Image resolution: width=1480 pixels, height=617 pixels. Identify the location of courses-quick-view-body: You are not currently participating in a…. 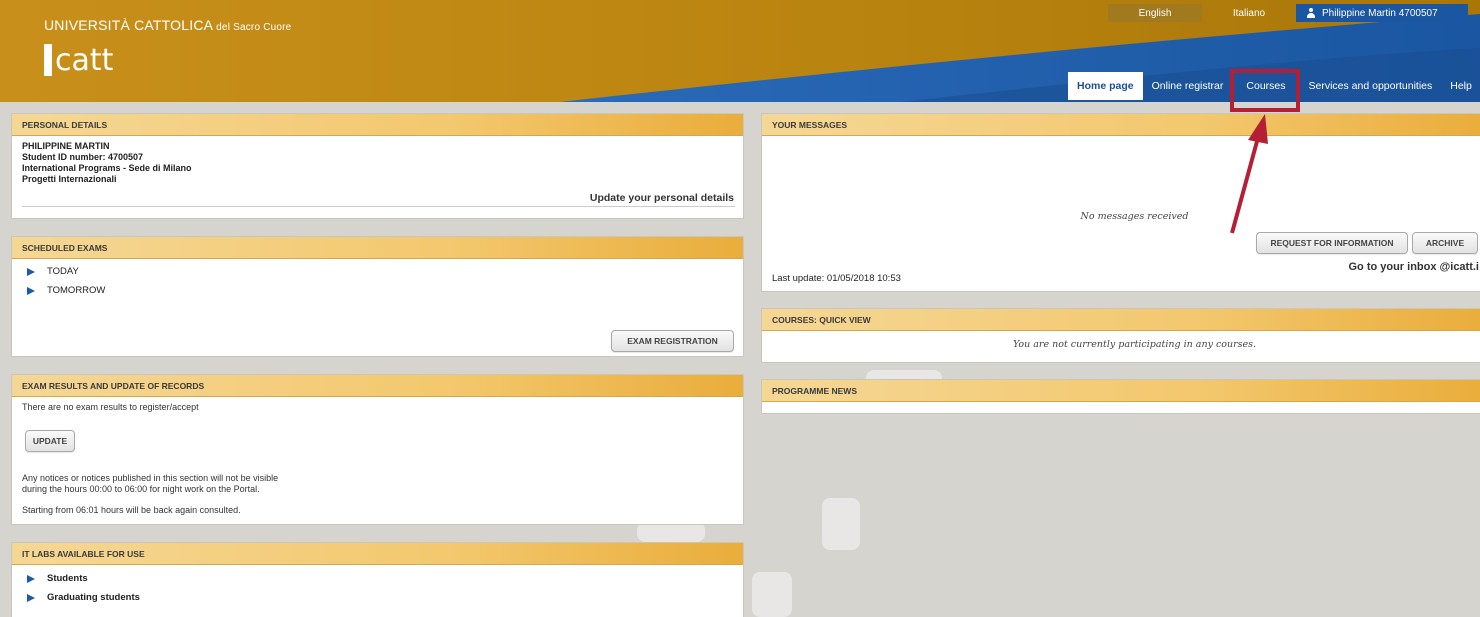
(1121, 347).